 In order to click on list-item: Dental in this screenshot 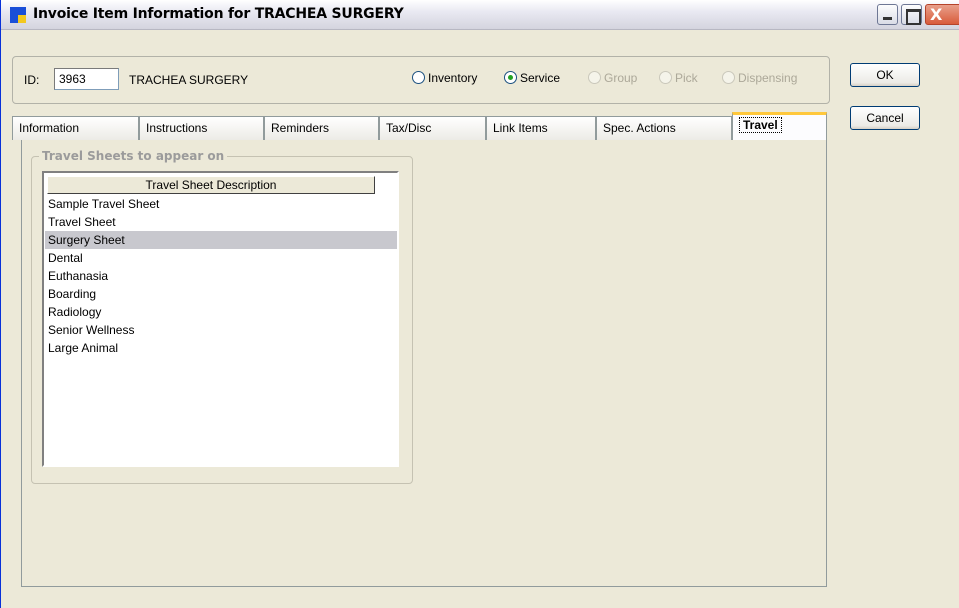, I will do `click(221, 258)`.